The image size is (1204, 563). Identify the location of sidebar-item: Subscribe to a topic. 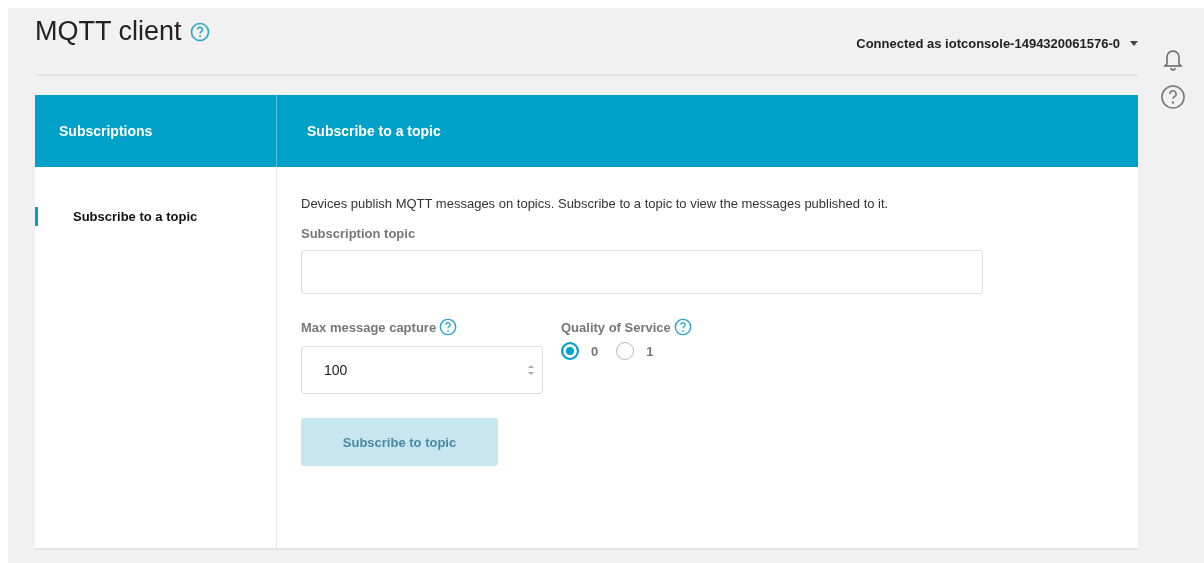
(155, 216).